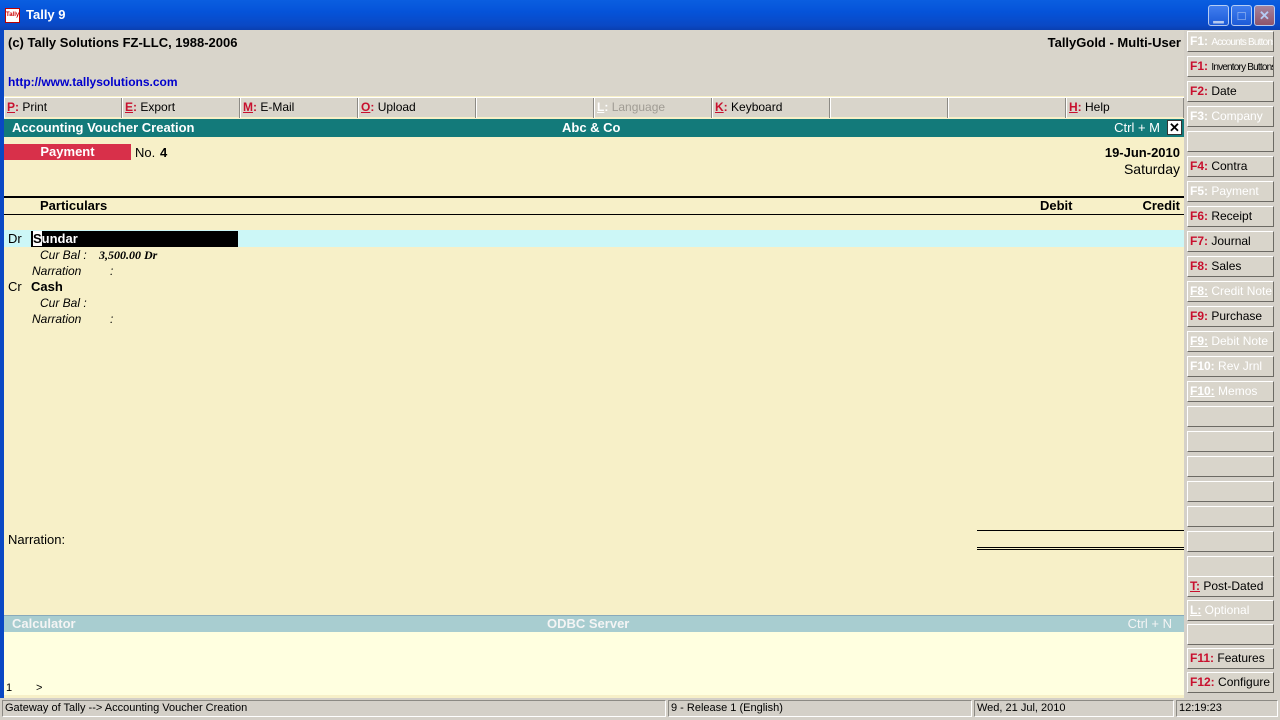 The width and height of the screenshot is (1280, 720). I want to click on button-label: Journal, so click(1231, 241).